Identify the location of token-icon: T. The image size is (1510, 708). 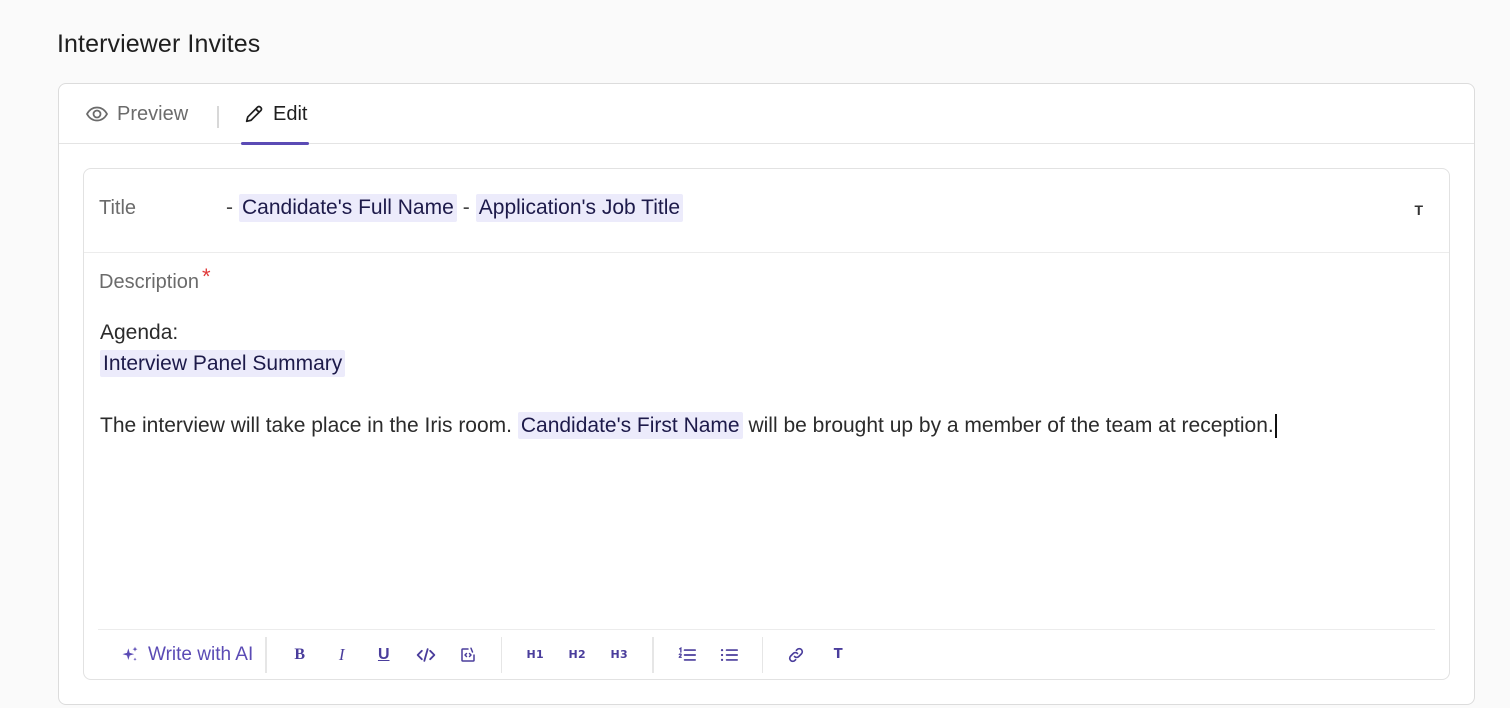
(838, 654).